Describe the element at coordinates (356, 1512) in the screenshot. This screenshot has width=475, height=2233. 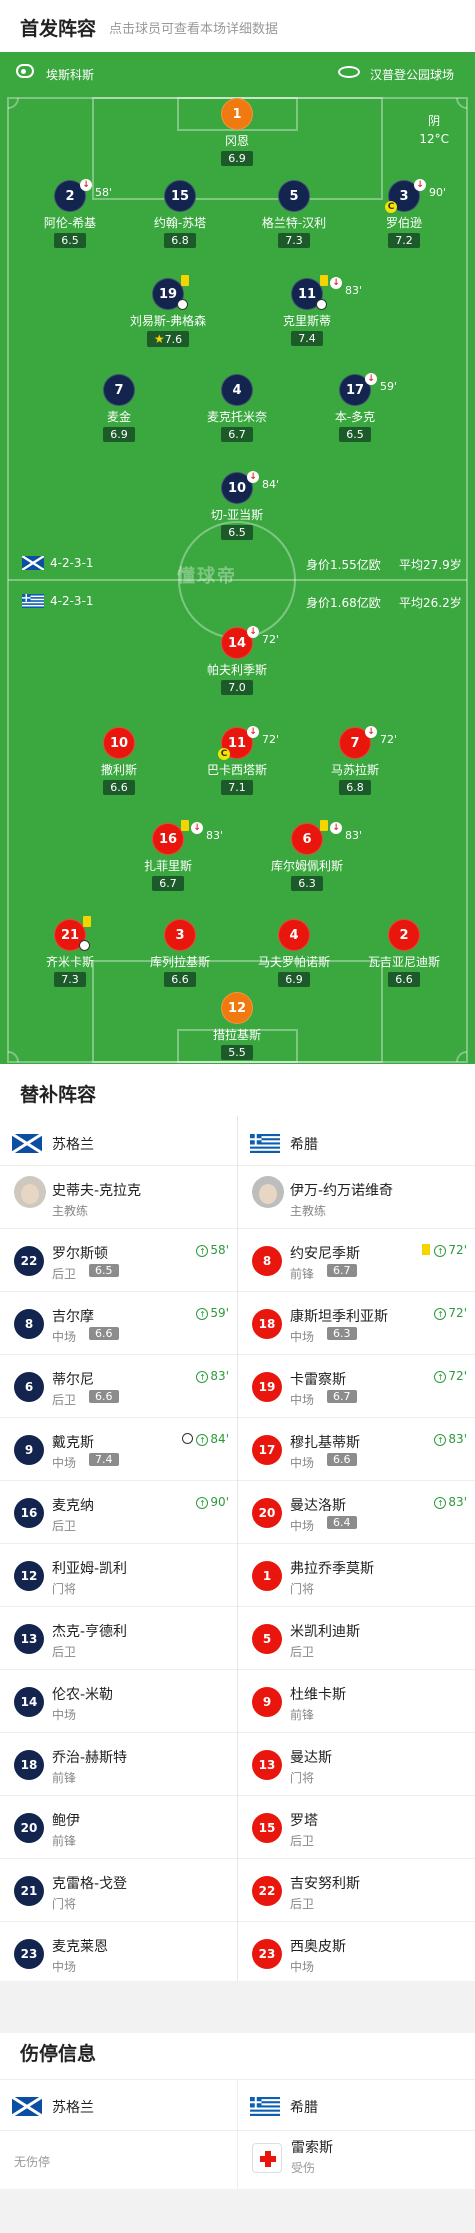
I see `sub-row: 20 曼达洛斯 中场 6.4 ↑ 83'` at that location.